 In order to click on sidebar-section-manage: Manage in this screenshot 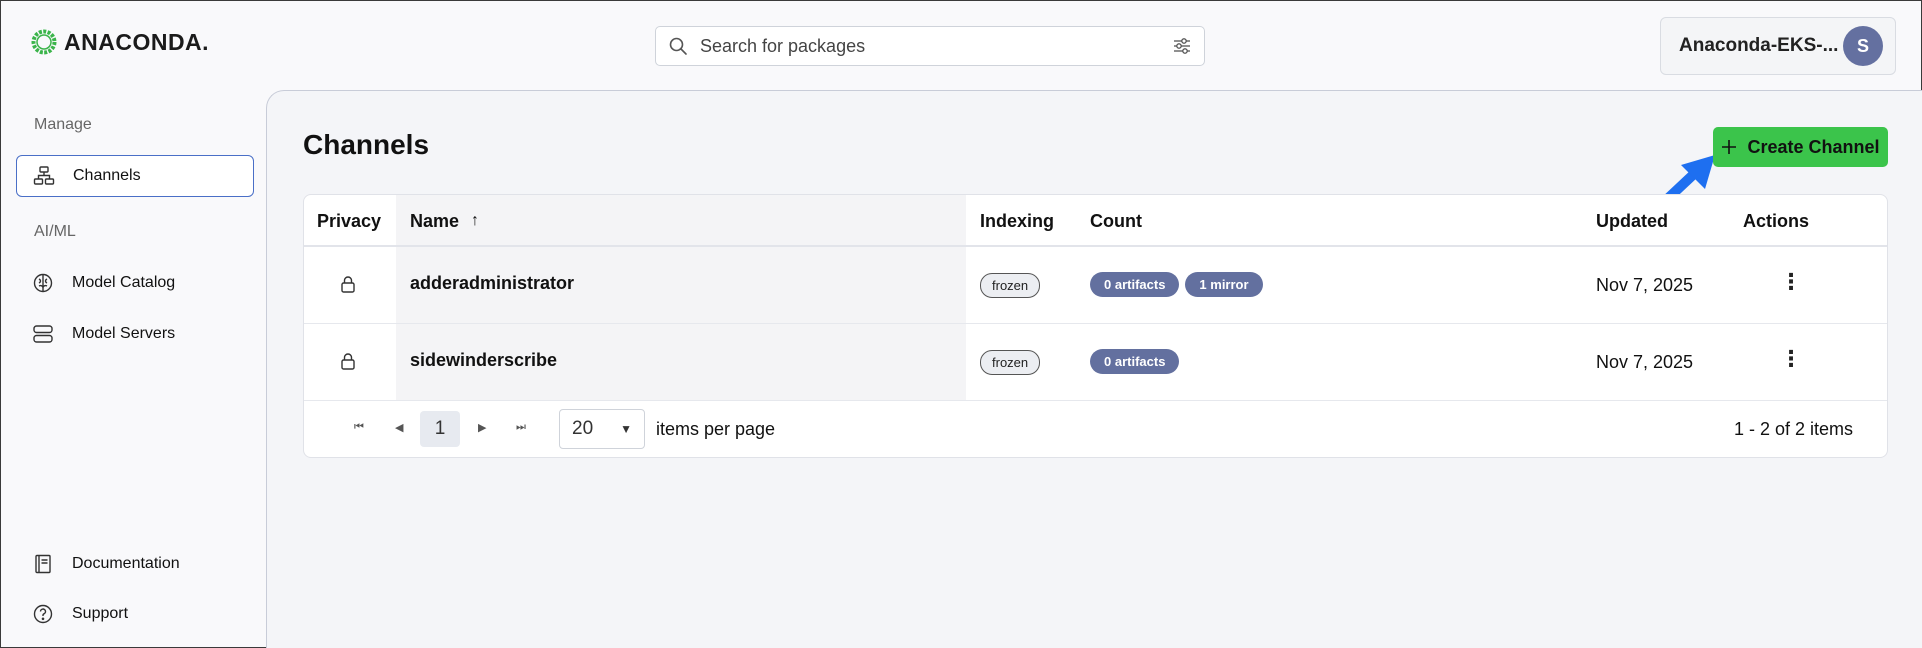, I will do `click(63, 124)`.